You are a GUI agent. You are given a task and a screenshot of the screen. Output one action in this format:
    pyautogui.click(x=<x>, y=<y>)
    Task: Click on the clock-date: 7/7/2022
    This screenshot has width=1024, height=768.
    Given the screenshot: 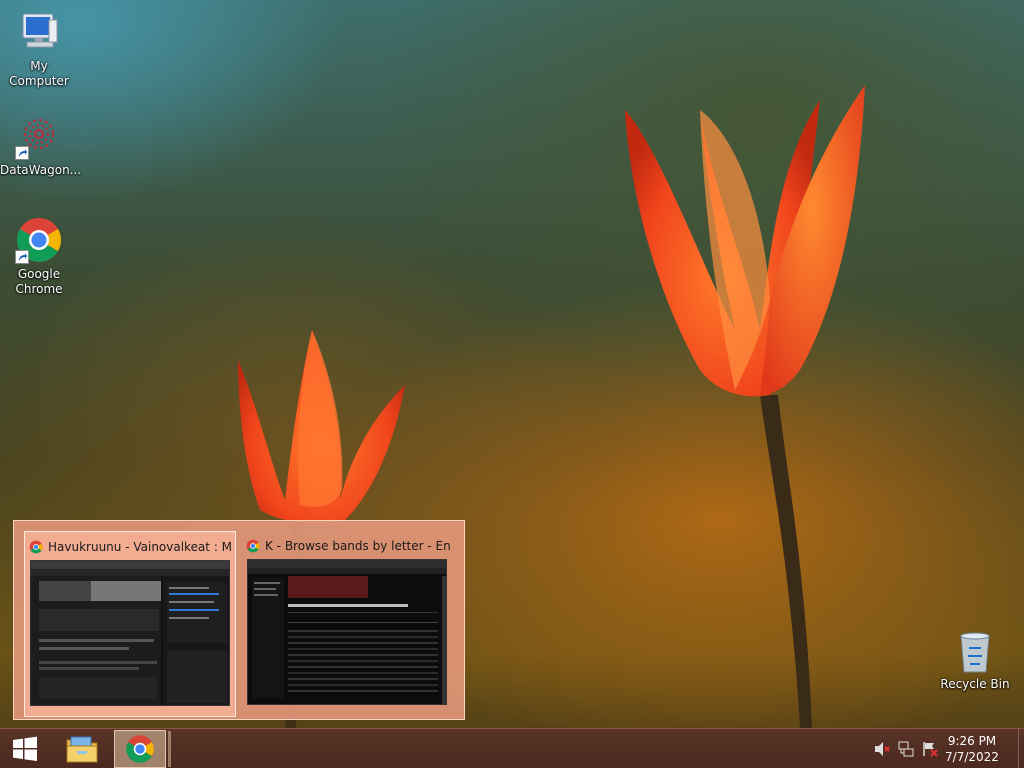 What is the action you would take?
    pyautogui.click(x=972, y=757)
    